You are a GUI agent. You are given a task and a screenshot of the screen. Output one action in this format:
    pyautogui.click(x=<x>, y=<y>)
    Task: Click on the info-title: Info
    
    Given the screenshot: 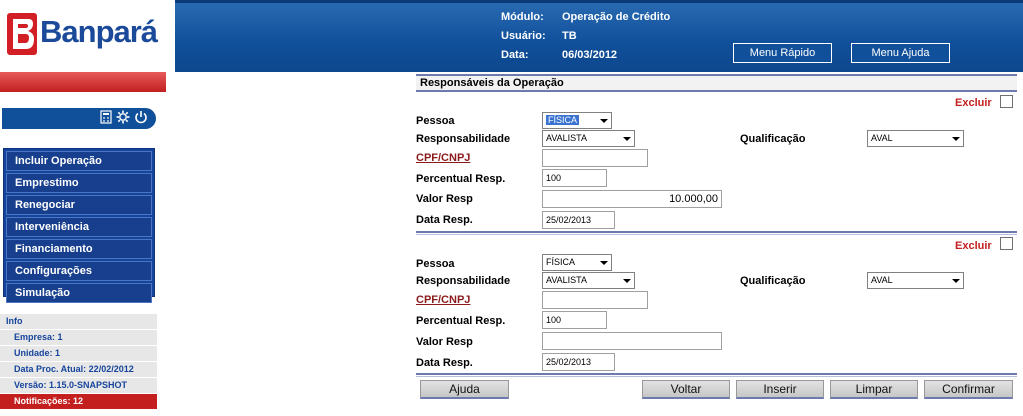 What is the action you would take?
    pyautogui.click(x=78, y=322)
    